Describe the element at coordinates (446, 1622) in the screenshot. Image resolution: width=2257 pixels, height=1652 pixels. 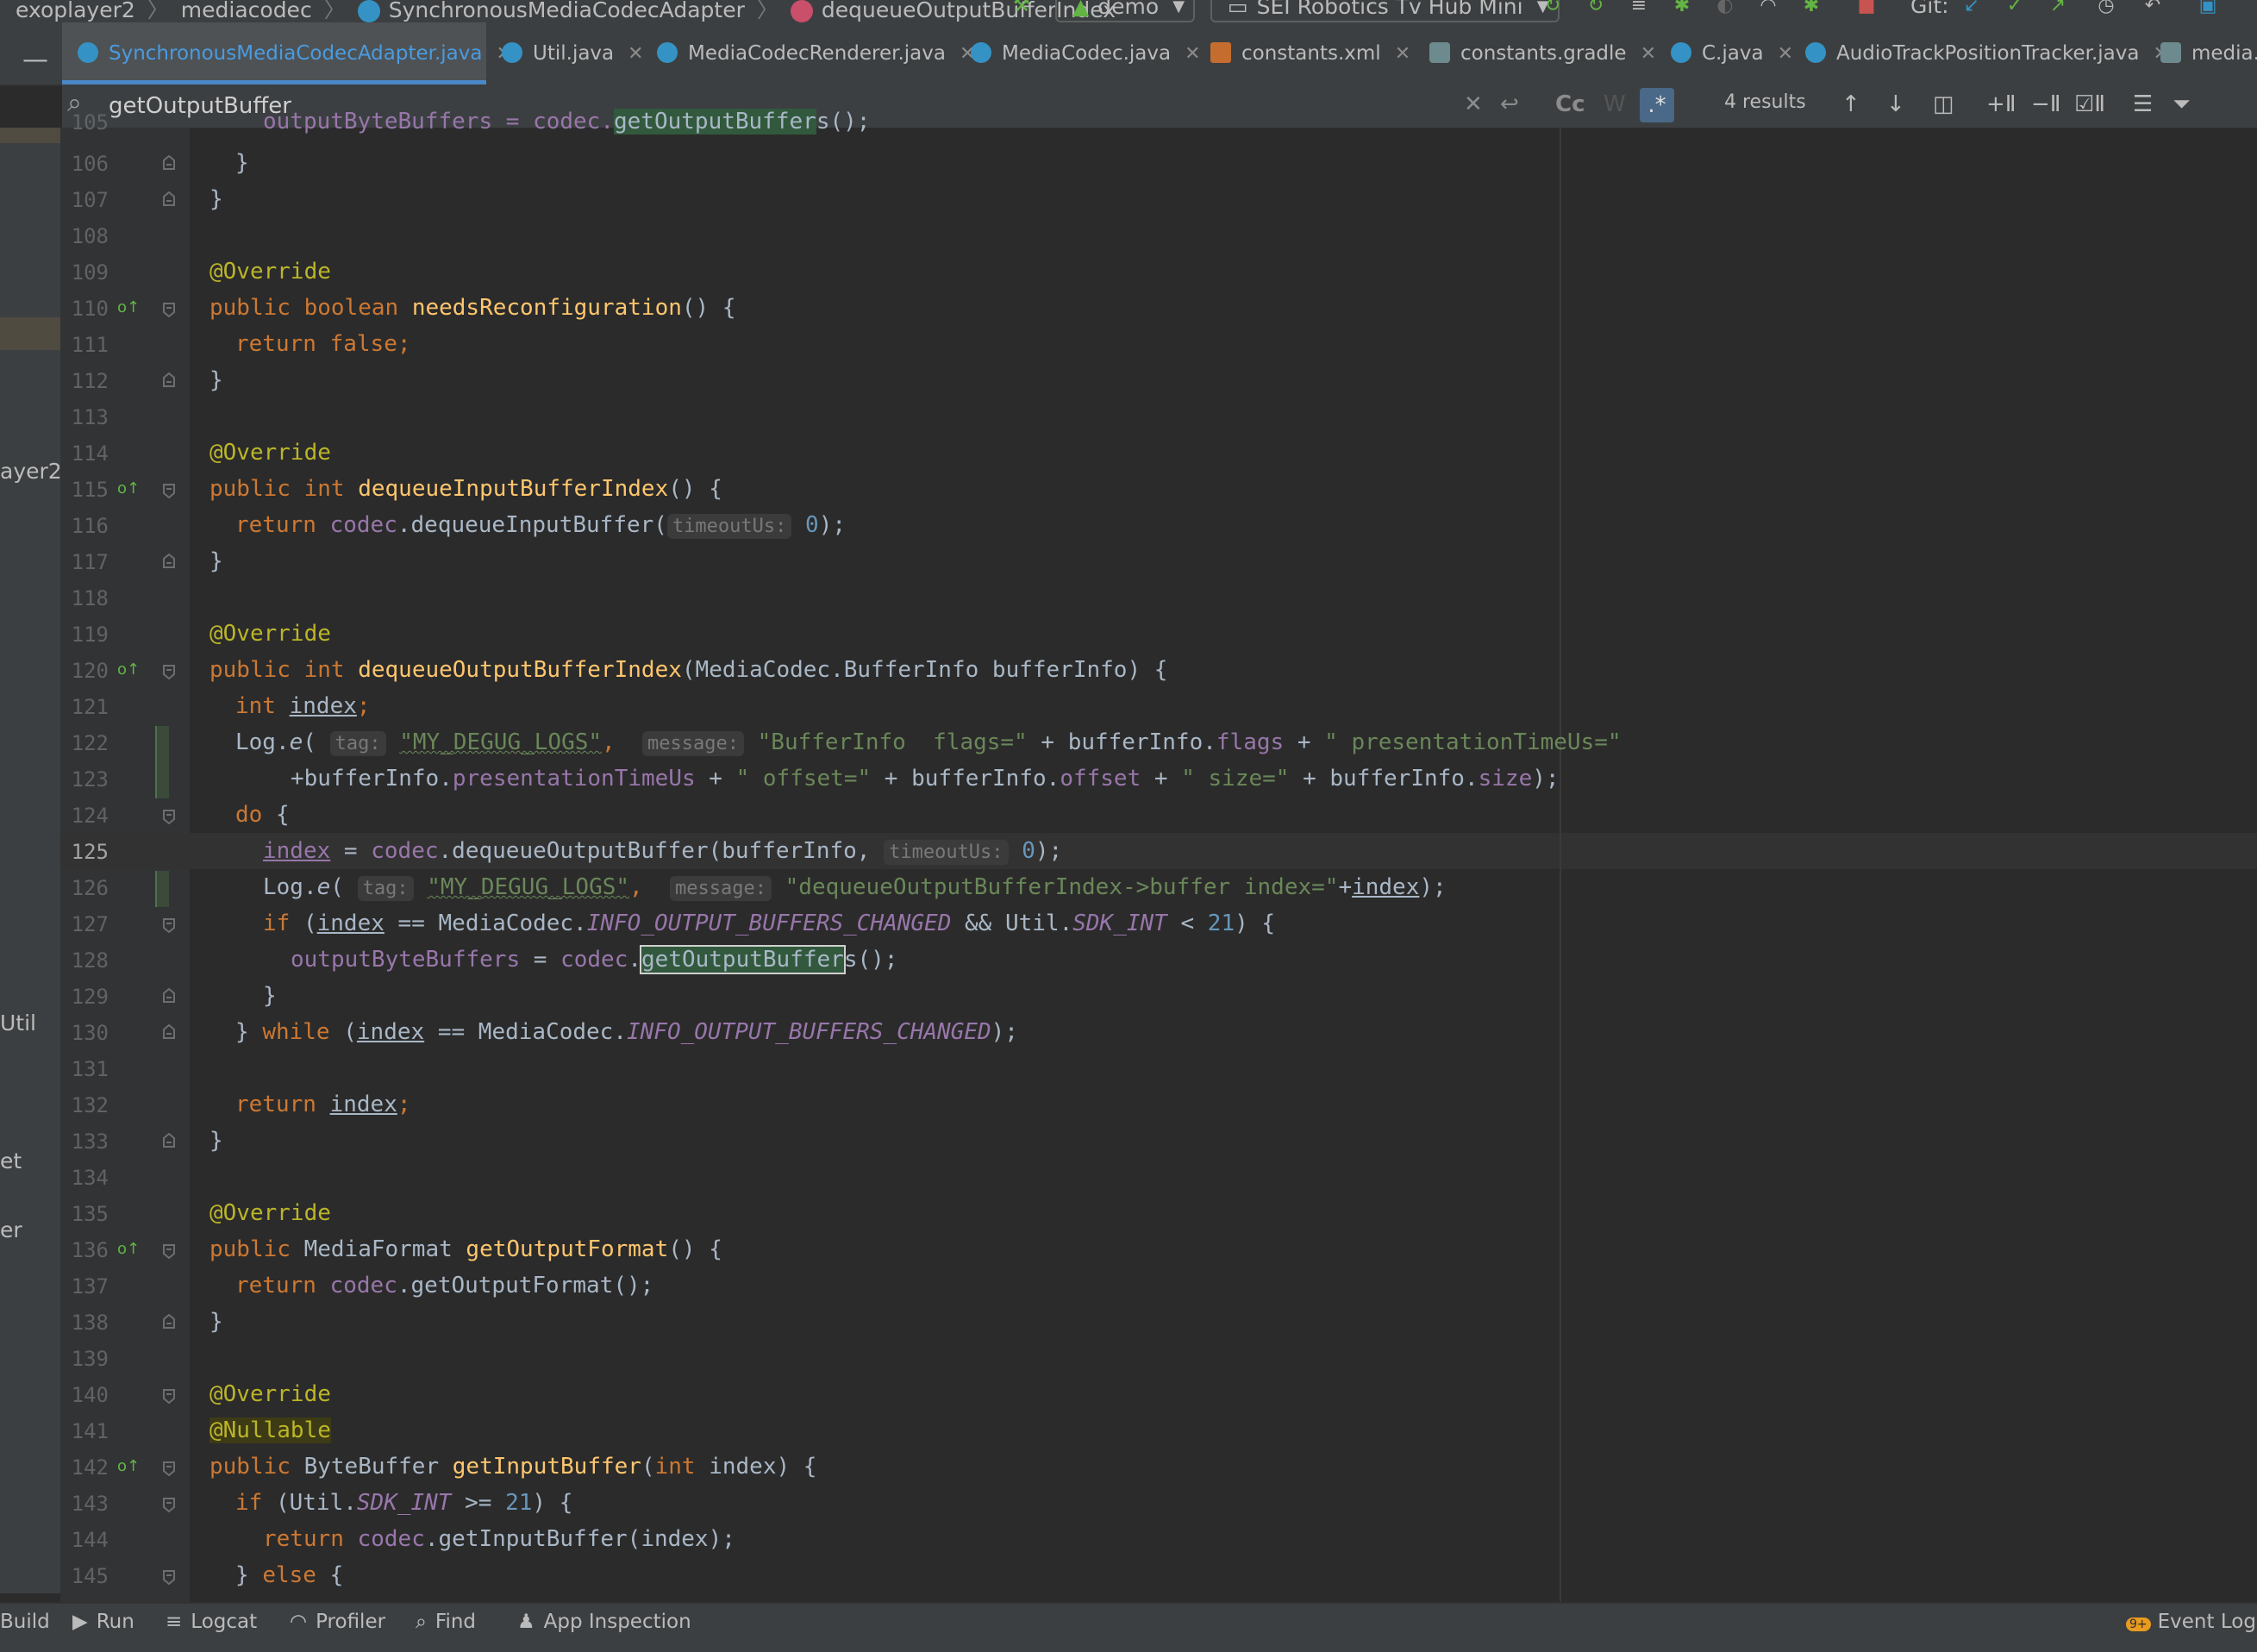
I see `find-tool-button: ⌕ Find` at that location.